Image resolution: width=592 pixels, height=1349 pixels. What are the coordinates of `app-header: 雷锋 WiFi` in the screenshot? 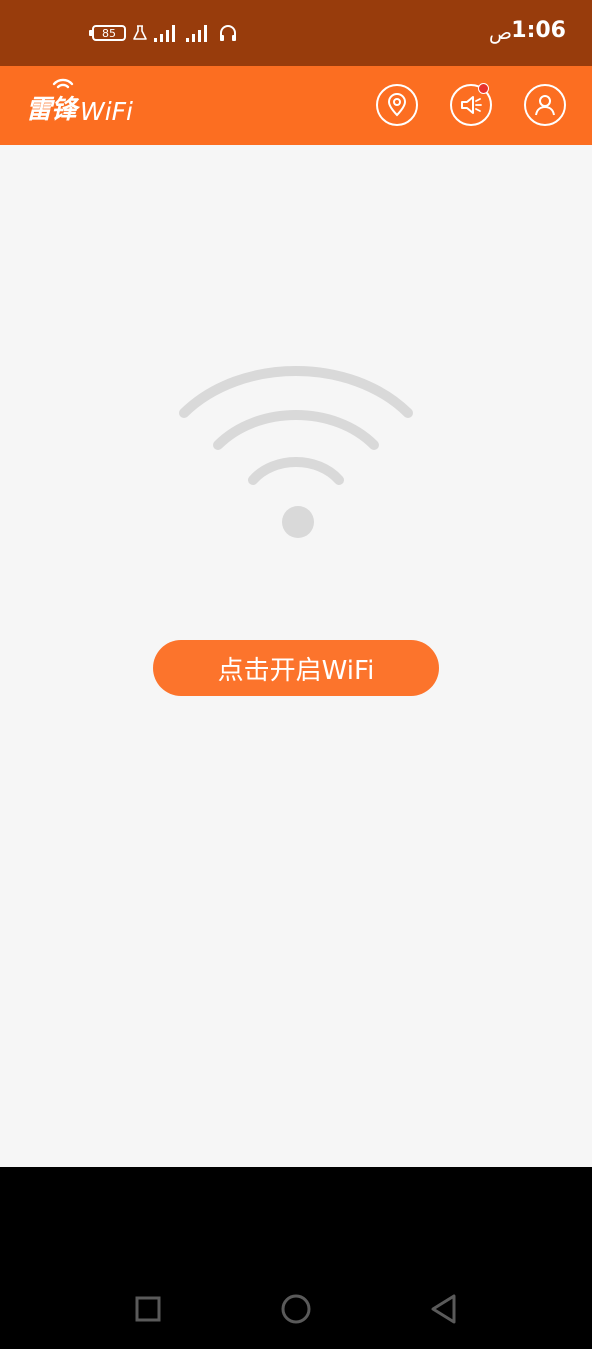 It's located at (296, 105).